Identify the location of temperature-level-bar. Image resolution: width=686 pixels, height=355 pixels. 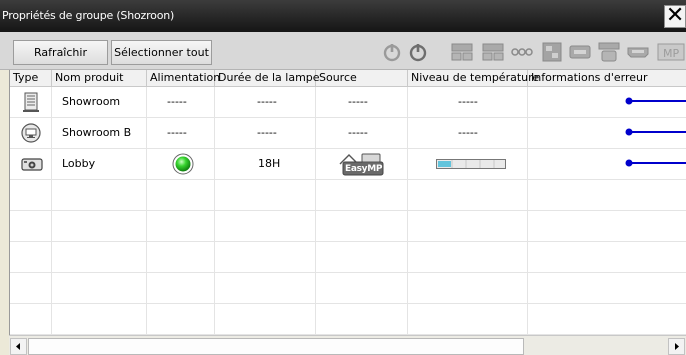
(471, 165).